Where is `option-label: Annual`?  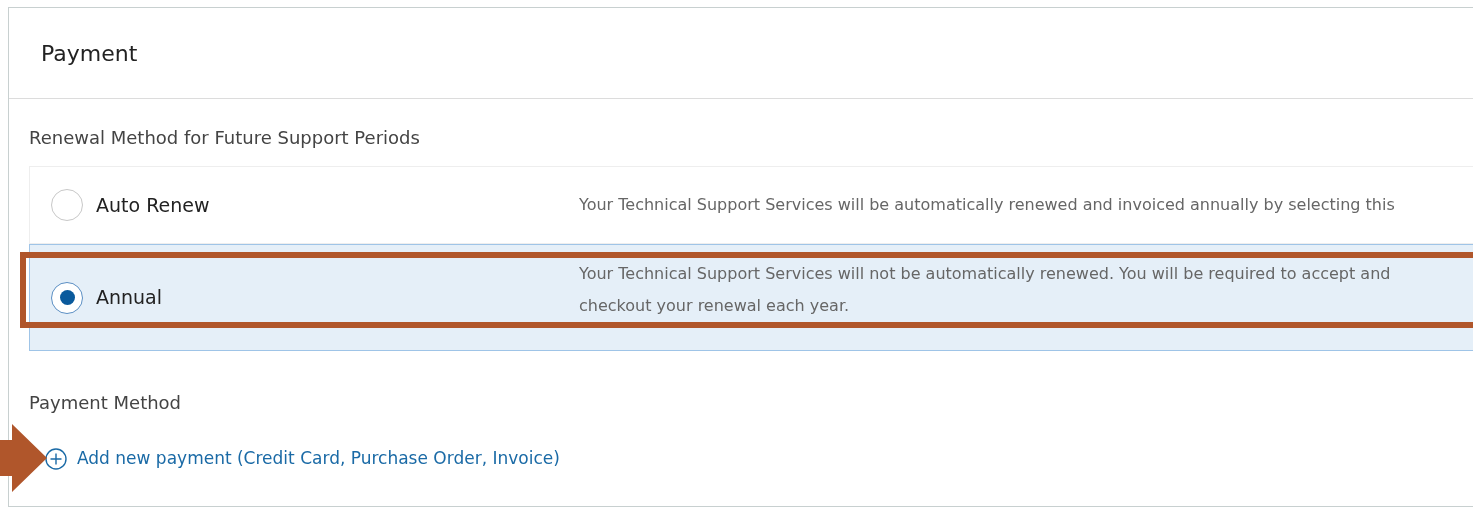
option-label: Annual is located at coordinates (129, 298).